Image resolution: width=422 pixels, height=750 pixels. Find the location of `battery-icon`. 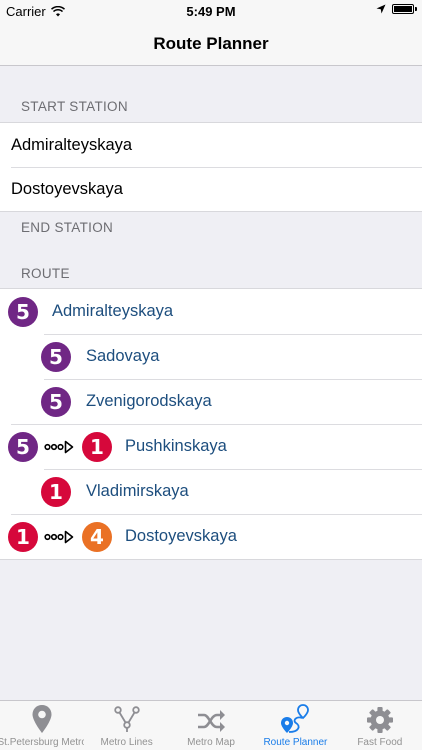

battery-icon is located at coordinates (404, 9).